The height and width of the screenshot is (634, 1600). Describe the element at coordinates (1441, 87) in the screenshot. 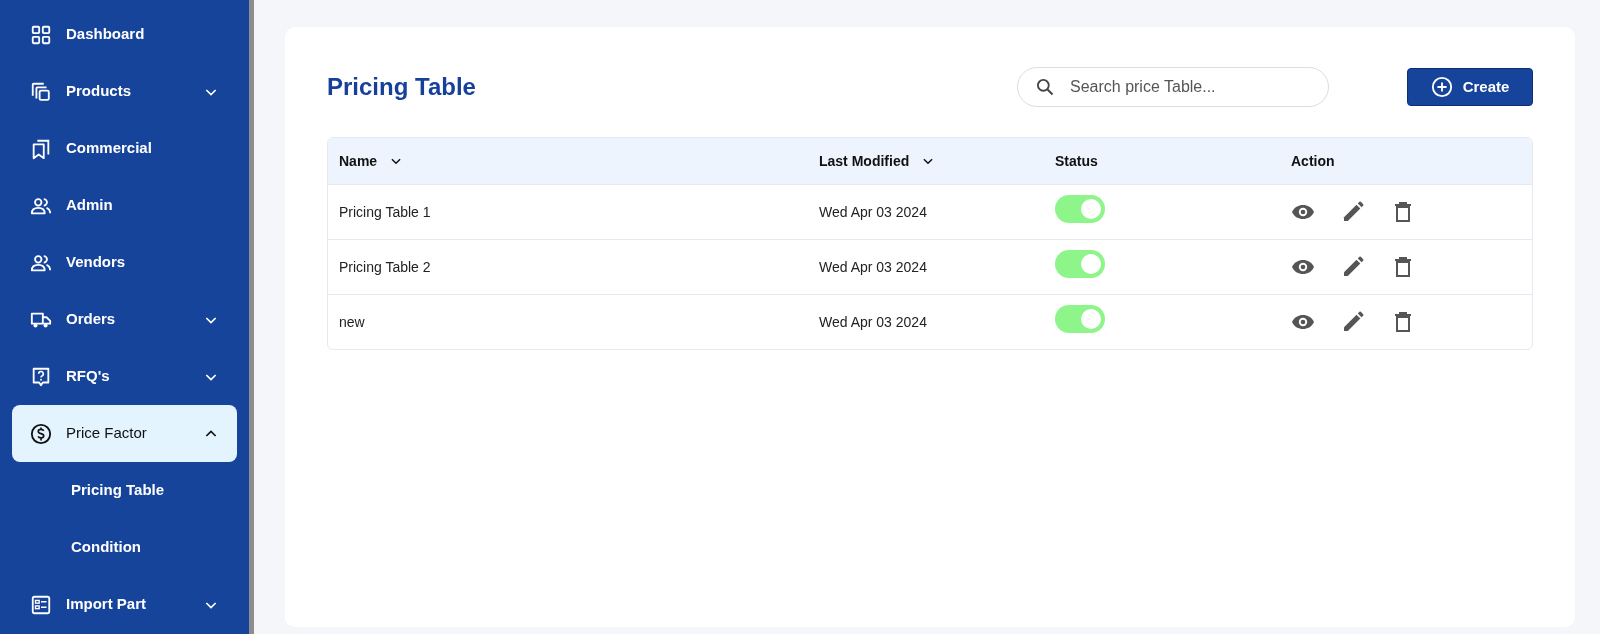

I see `plus-circle-icon` at that location.